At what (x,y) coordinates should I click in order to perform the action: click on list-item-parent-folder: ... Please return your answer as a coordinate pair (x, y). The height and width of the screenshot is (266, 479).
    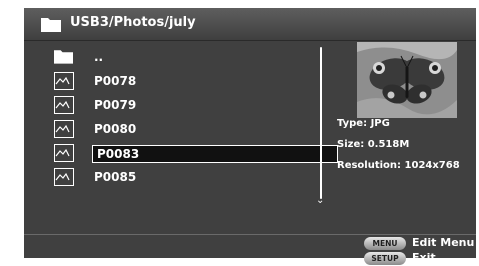
    Looking at the image, I should click on (184, 59).